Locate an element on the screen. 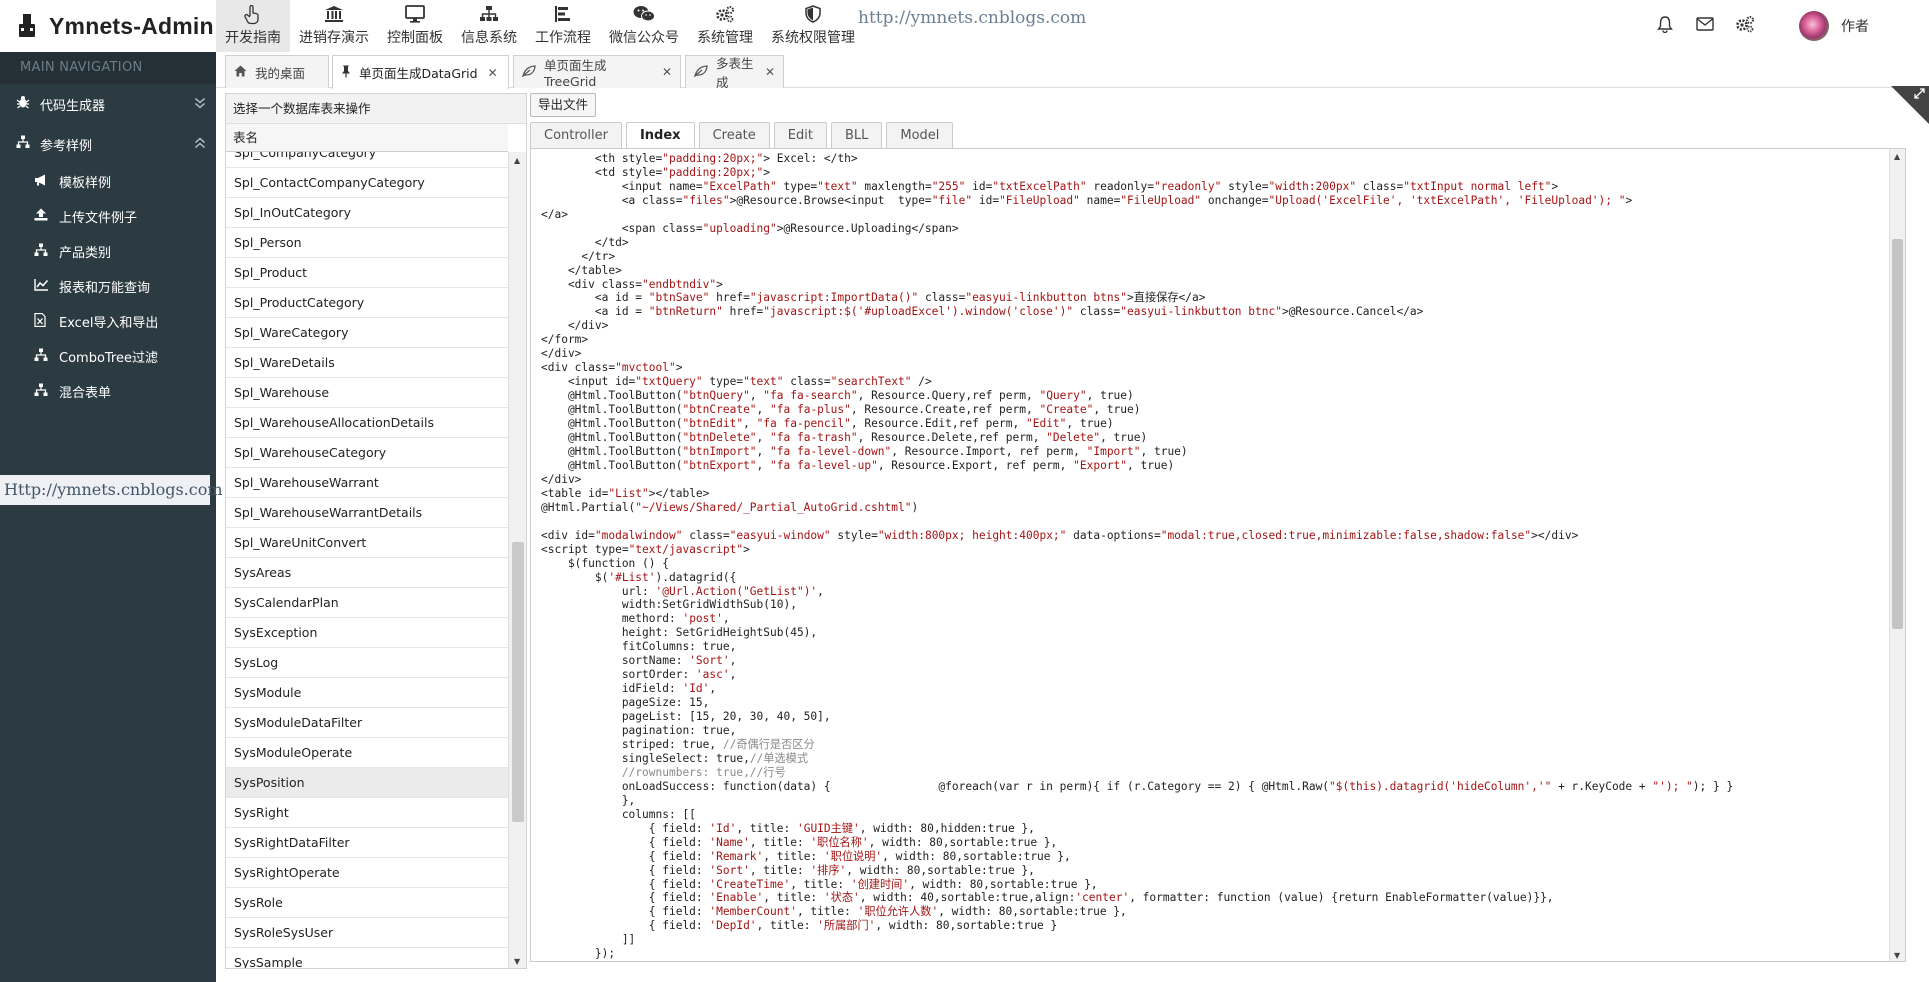 This screenshot has width=1929, height=982. code-line: <td style="padding:20px;"> is located at coordinates (656, 172).